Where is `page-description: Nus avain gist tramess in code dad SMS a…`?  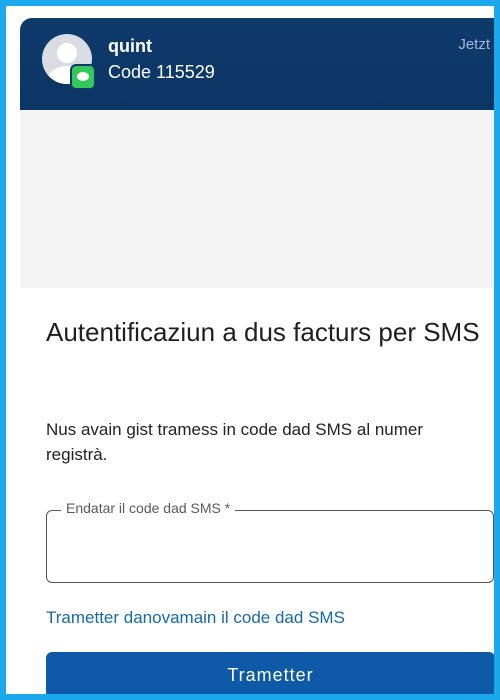
page-description: Nus avain gist tramess in code dad SMS a… is located at coordinates (235, 442).